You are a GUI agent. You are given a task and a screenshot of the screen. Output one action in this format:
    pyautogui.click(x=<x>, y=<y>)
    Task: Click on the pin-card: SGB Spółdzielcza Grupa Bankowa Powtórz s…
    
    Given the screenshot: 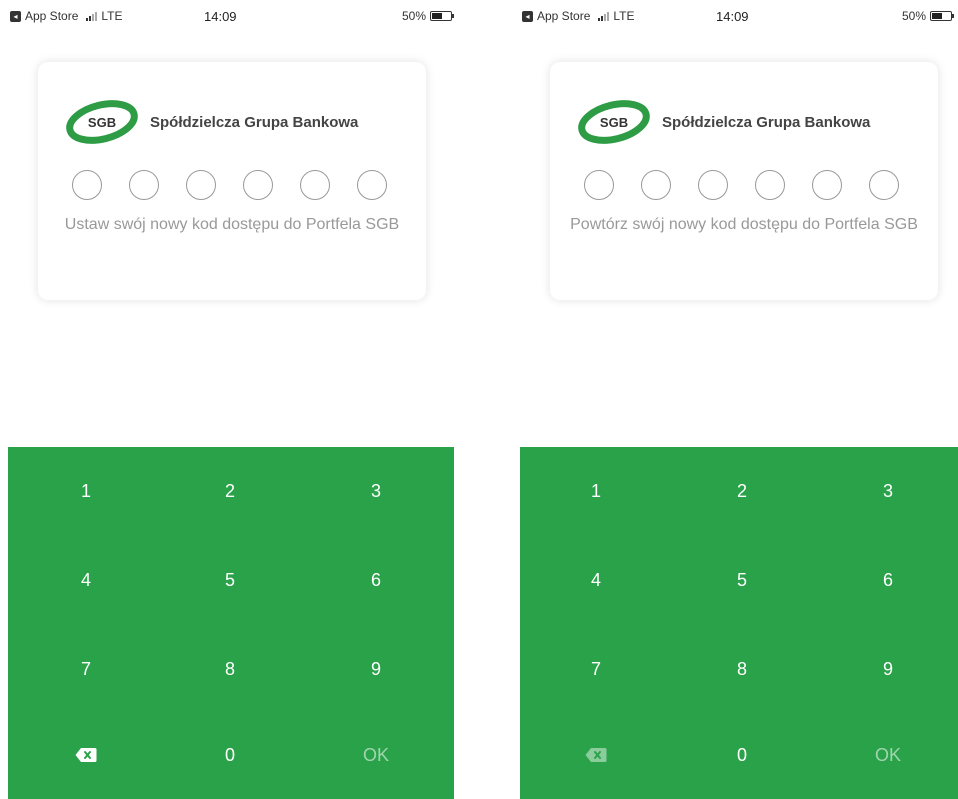 What is the action you would take?
    pyautogui.click(x=744, y=181)
    